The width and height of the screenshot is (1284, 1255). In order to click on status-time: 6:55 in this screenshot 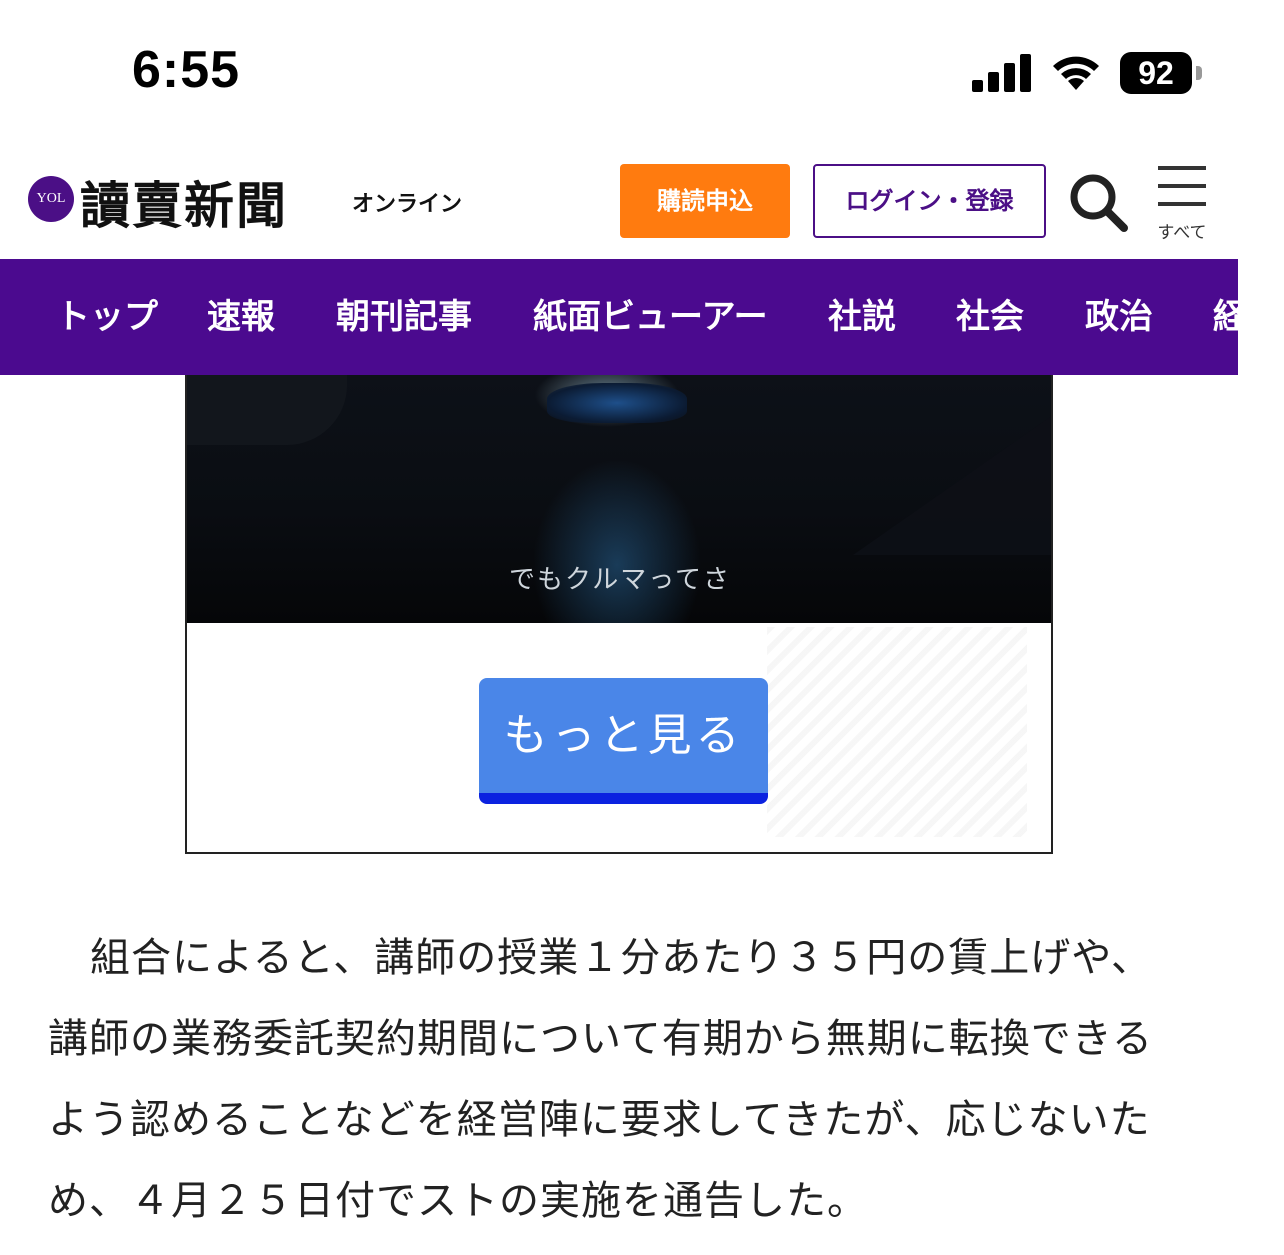, I will do `click(186, 70)`.